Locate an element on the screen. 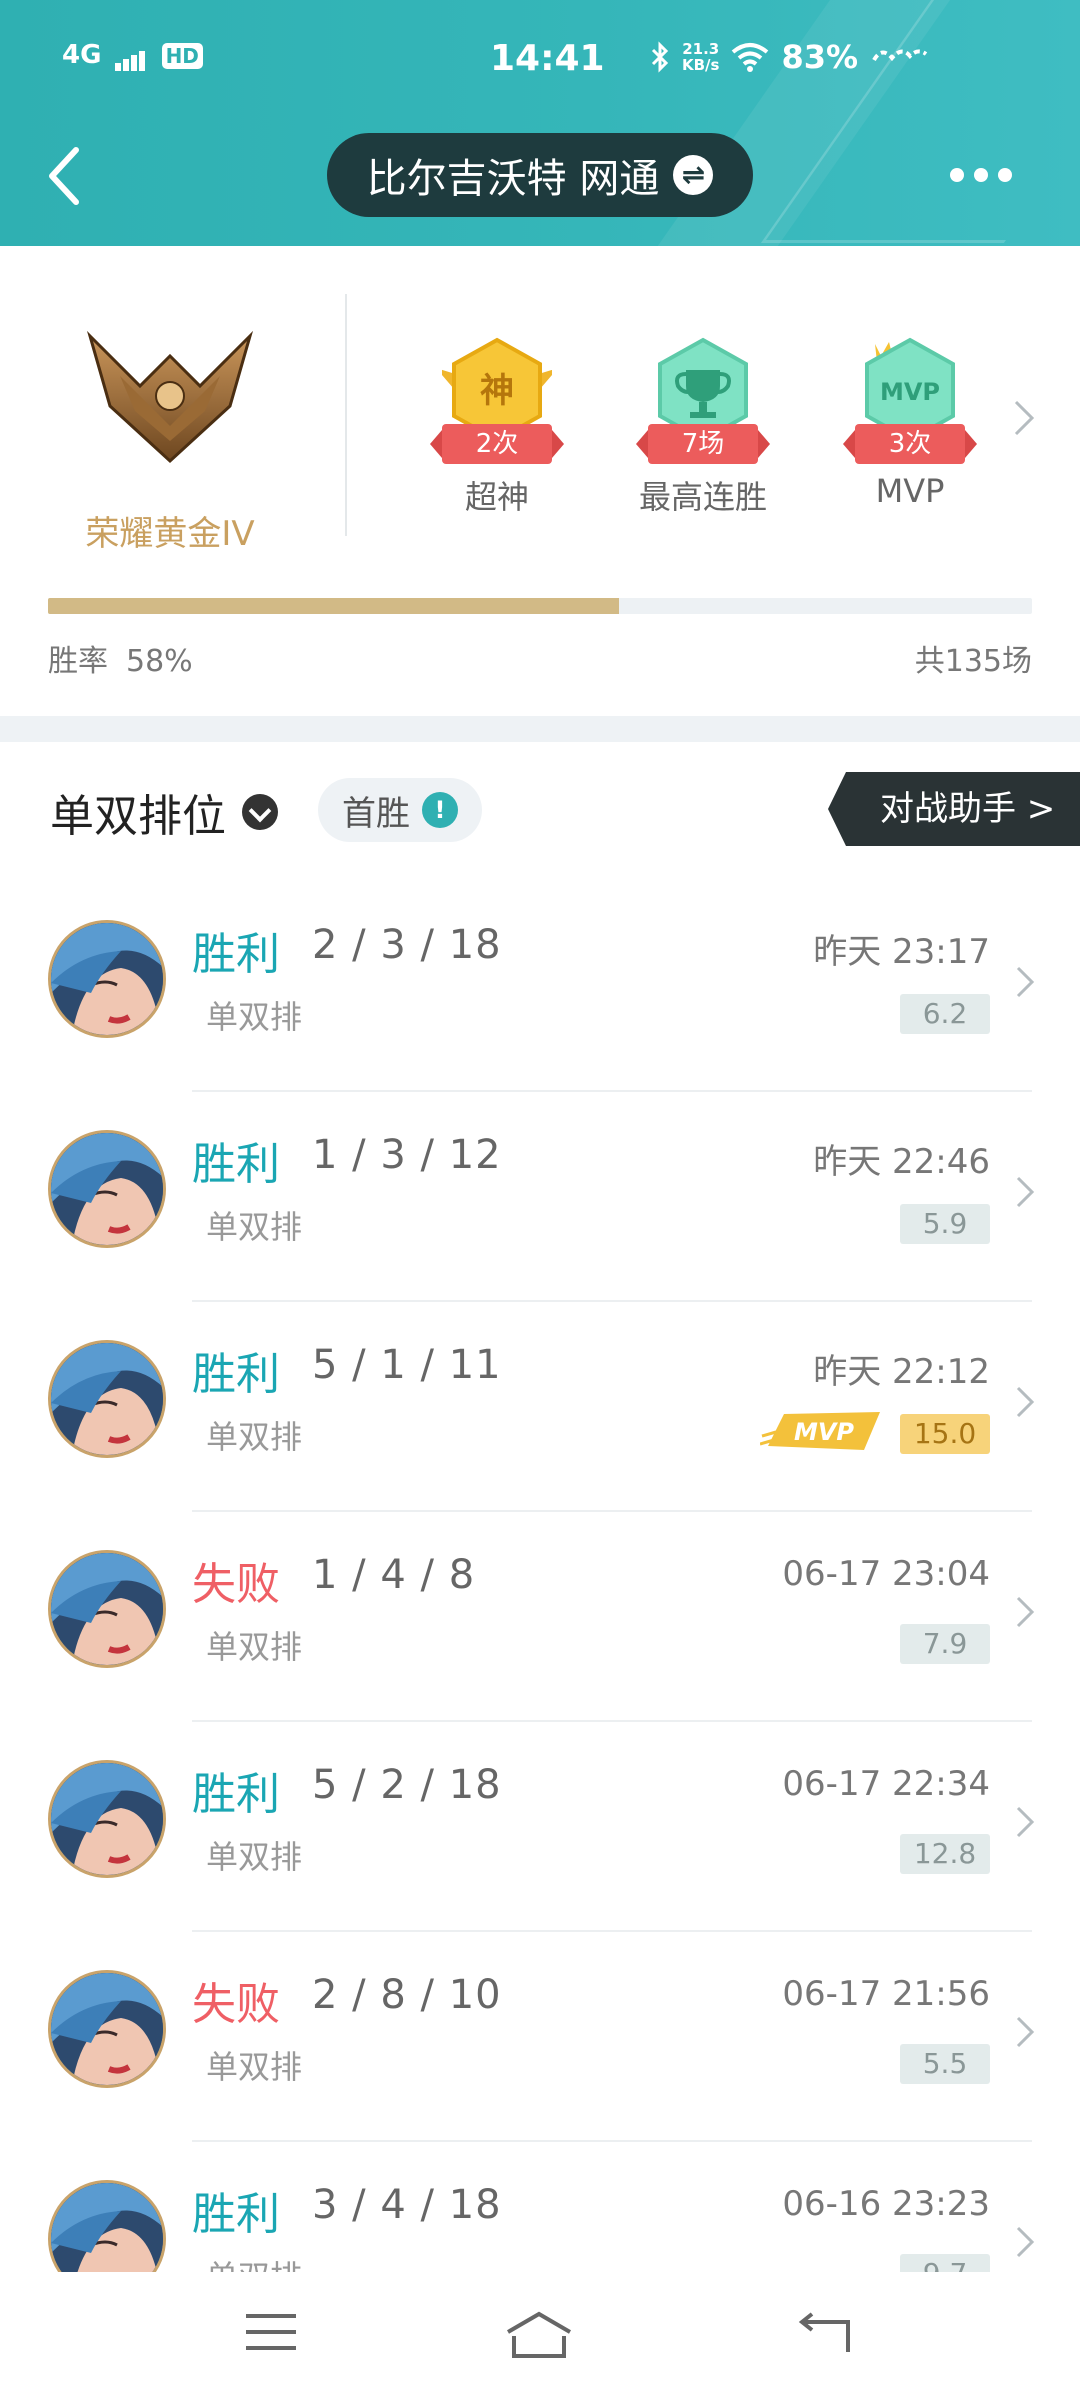 The image size is (1080, 2400). match-time: 昨天 23:17 is located at coordinates (901, 952).